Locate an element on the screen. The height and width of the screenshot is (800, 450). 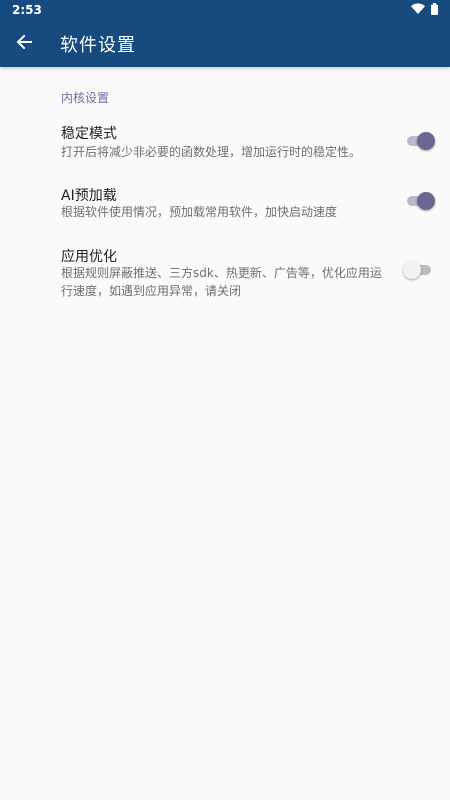
battery-icon is located at coordinates (434, 10).